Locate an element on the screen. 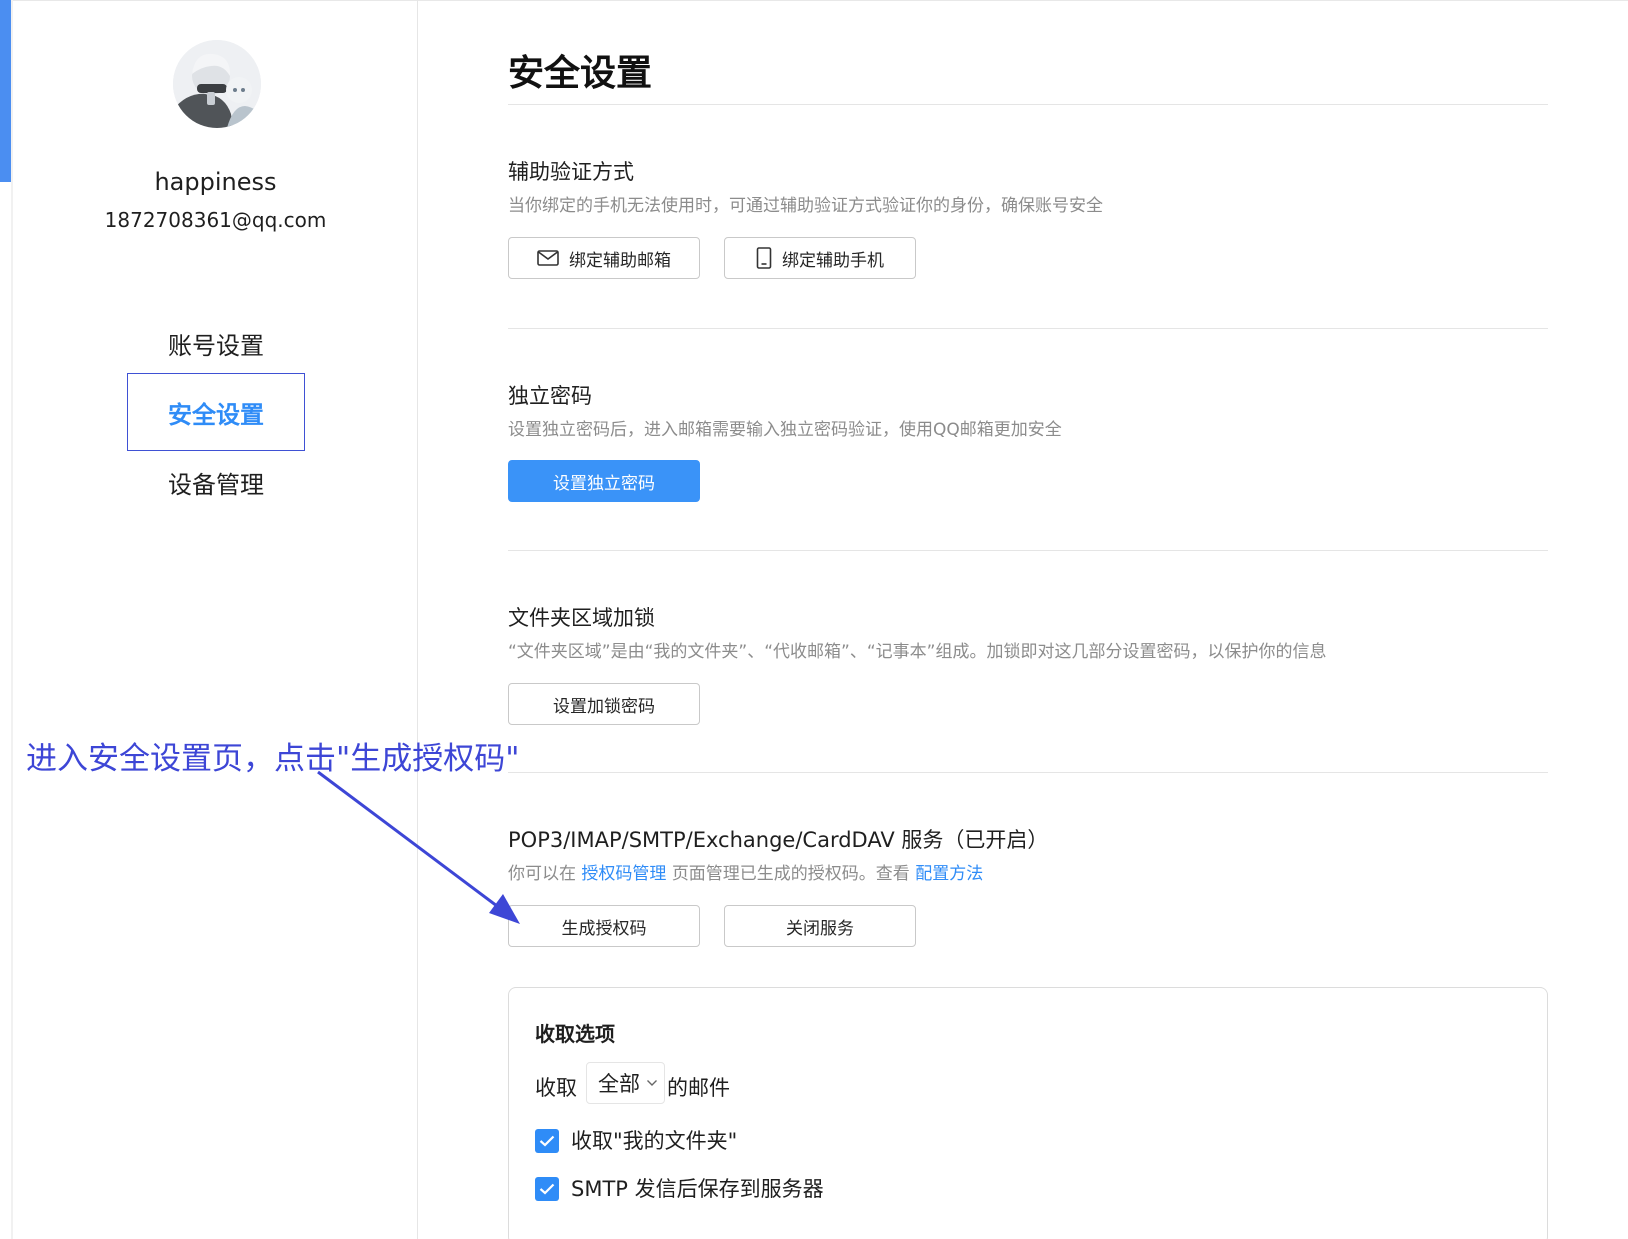 The image size is (1628, 1239). receive-options-title: 收取选项 is located at coordinates (575, 1034).